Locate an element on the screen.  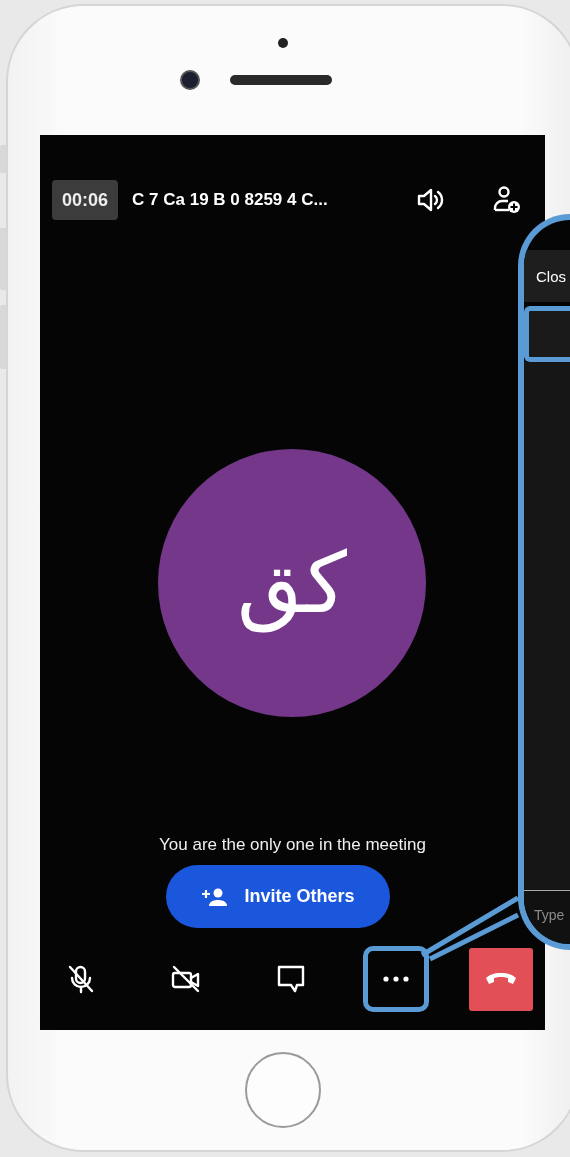
camera-off-icon is located at coordinates (185, 979).